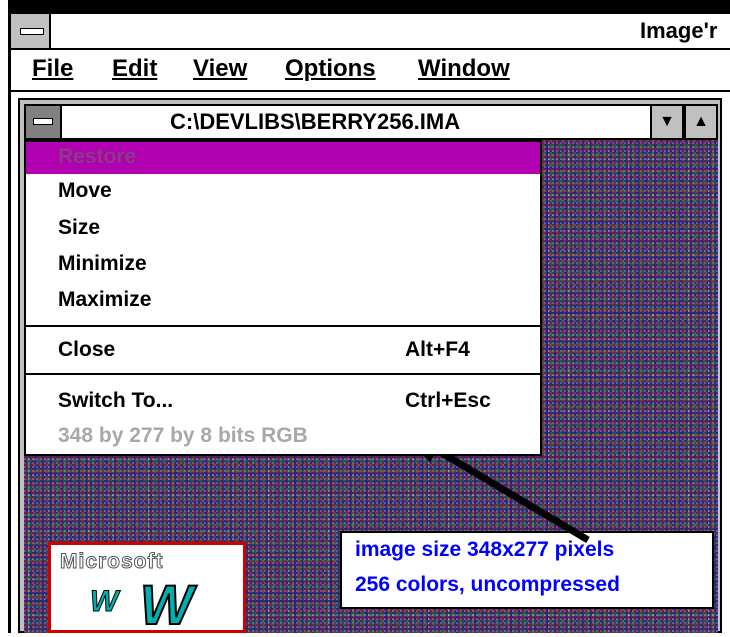  I want to click on menu-file: File, so click(52, 69).